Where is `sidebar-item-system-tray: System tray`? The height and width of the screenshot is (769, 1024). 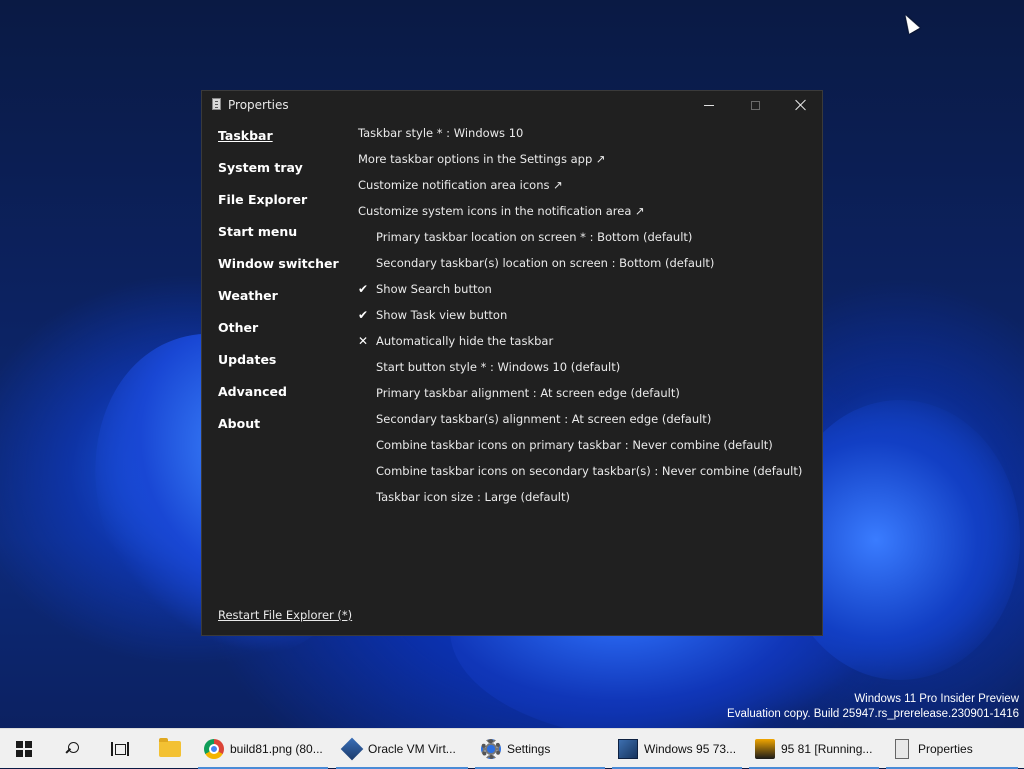
sidebar-item-system-tray: System tray is located at coordinates (278, 177).